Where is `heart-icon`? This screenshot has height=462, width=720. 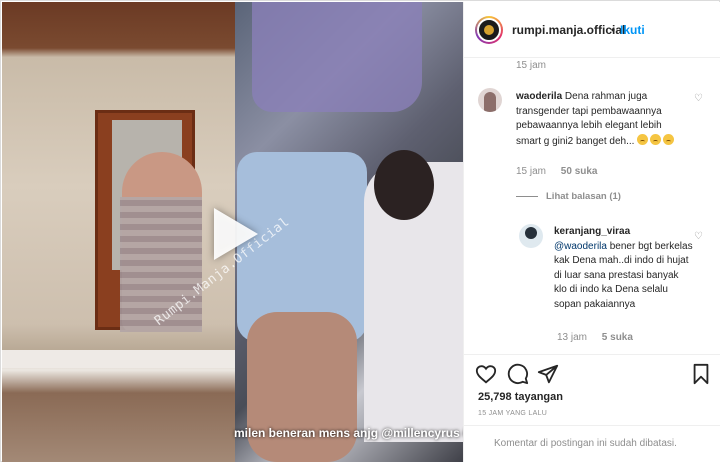 heart-icon is located at coordinates (486, 374).